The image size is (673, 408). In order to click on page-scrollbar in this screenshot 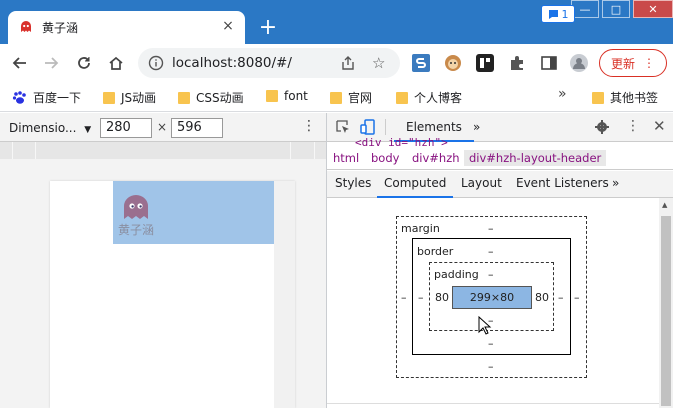, I will do `click(284, 294)`.